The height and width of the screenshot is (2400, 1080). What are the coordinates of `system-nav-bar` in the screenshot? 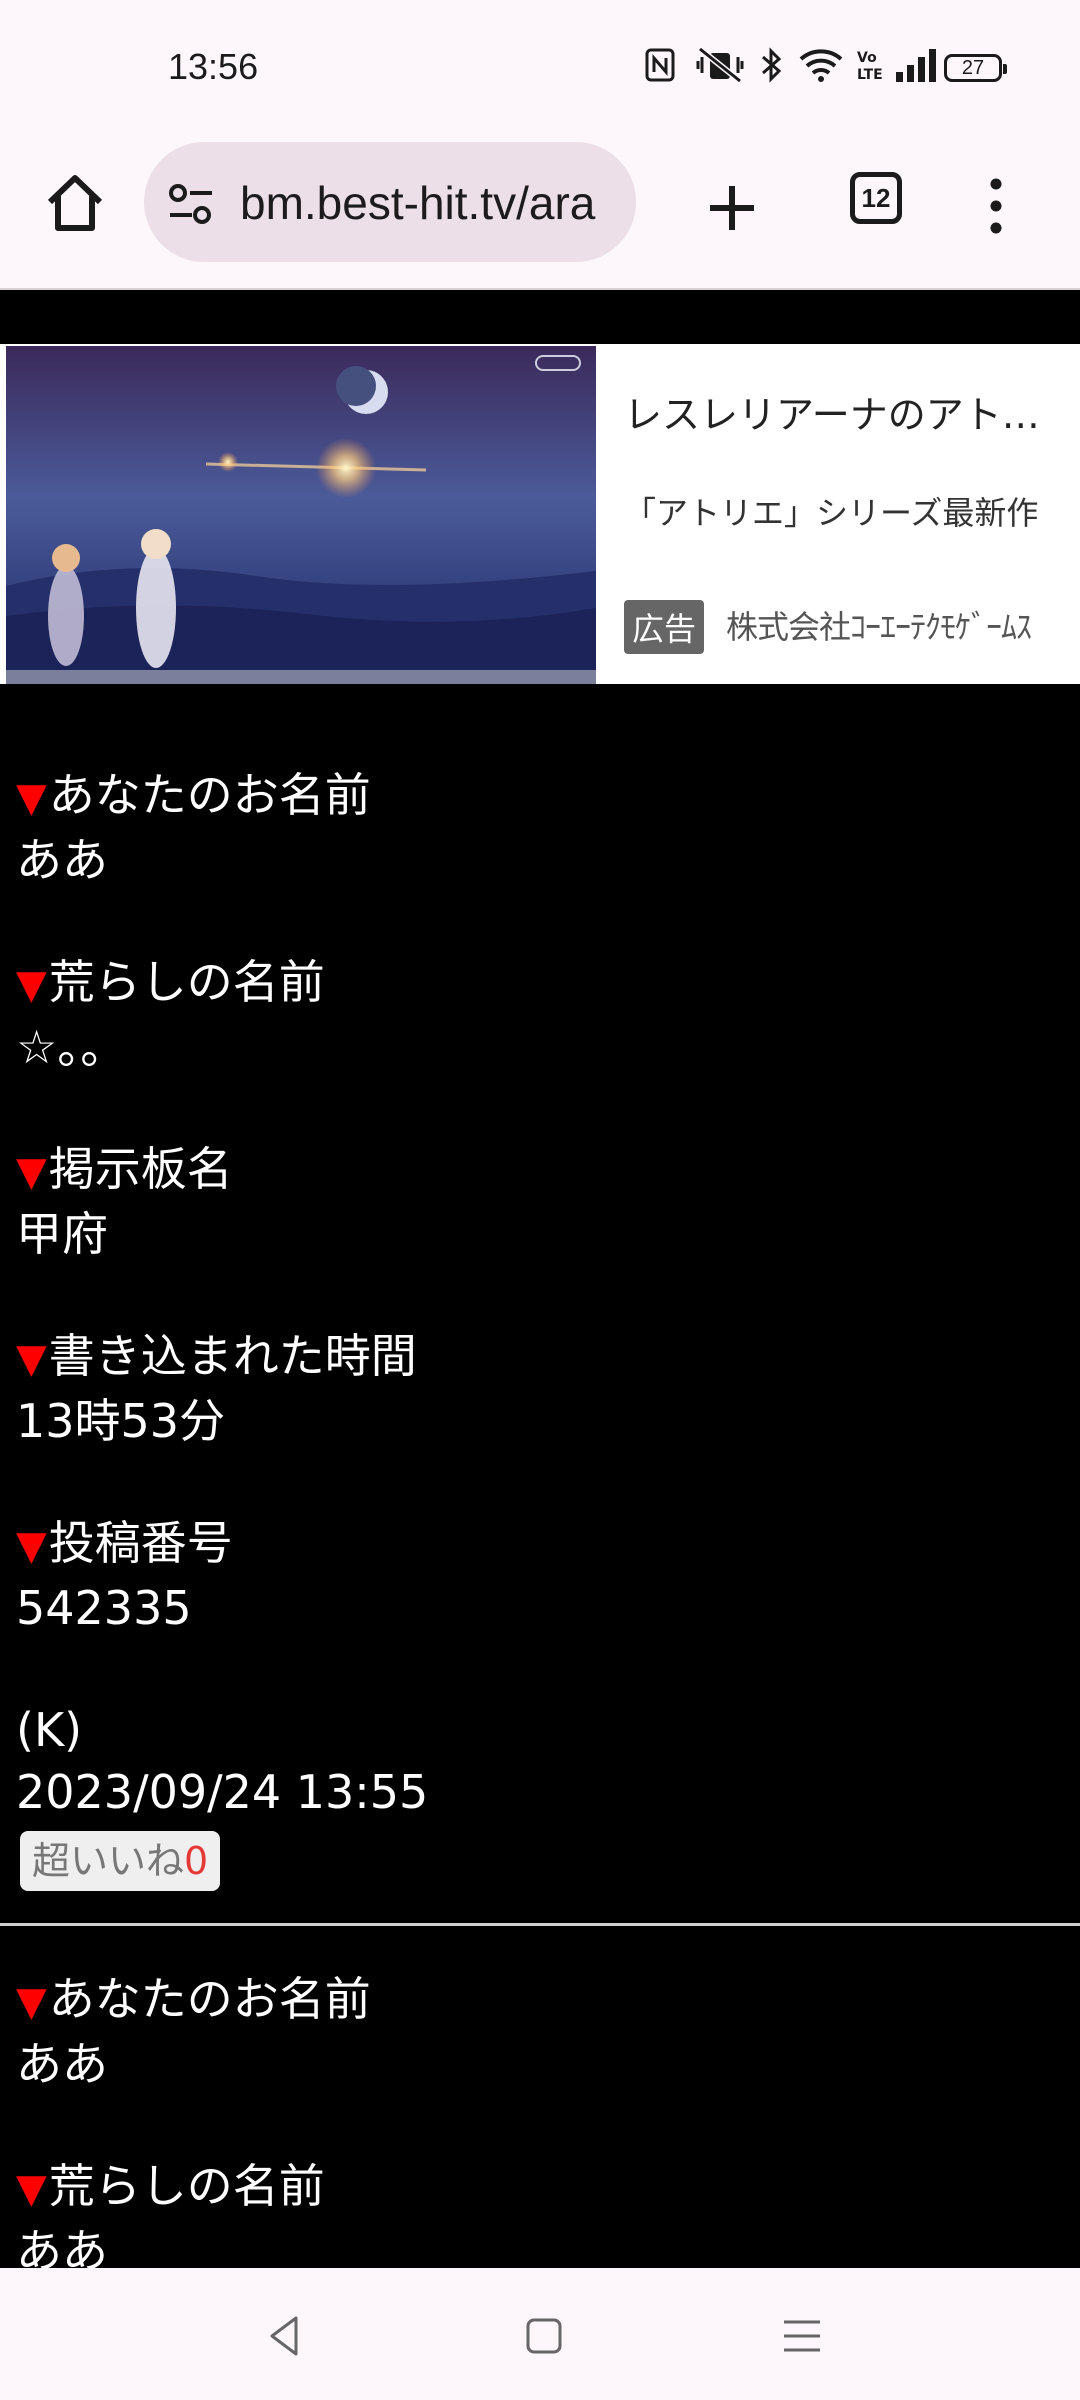 It's located at (540, 2334).